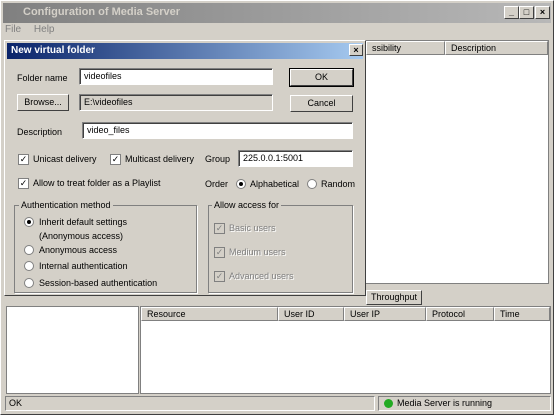  I want to click on path-field: E:\videofiles, so click(176, 102).